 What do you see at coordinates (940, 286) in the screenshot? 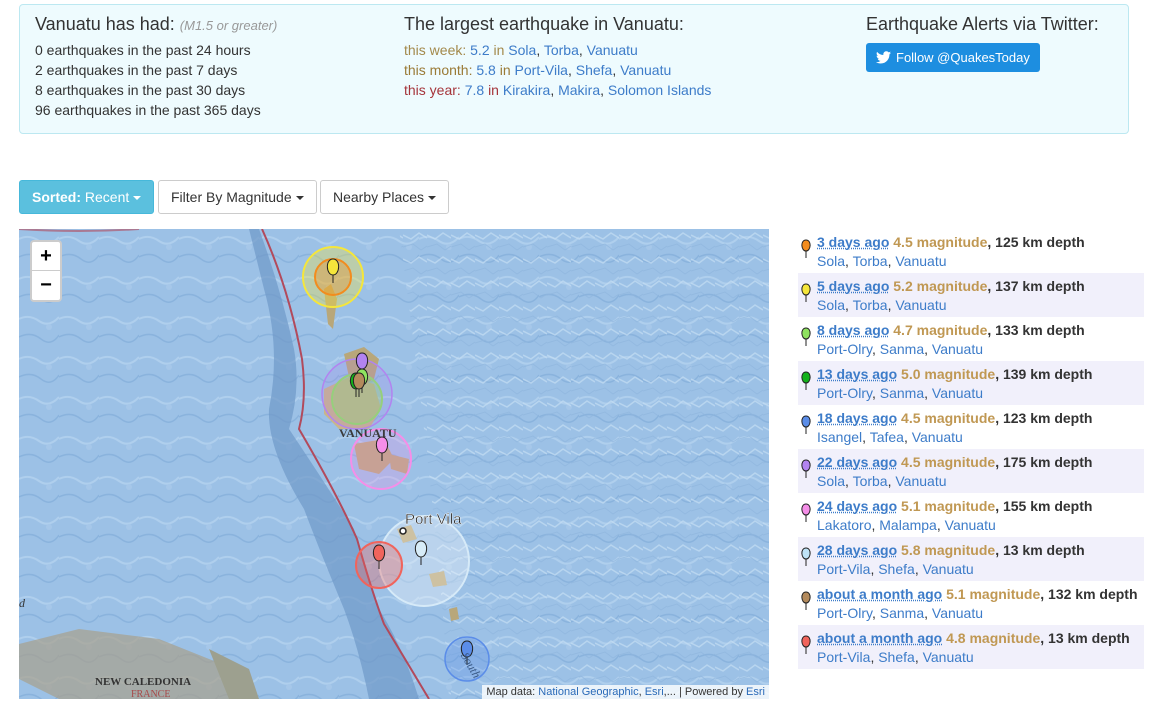
I see `quake-magnitude: 5.2 magnitude` at bounding box center [940, 286].